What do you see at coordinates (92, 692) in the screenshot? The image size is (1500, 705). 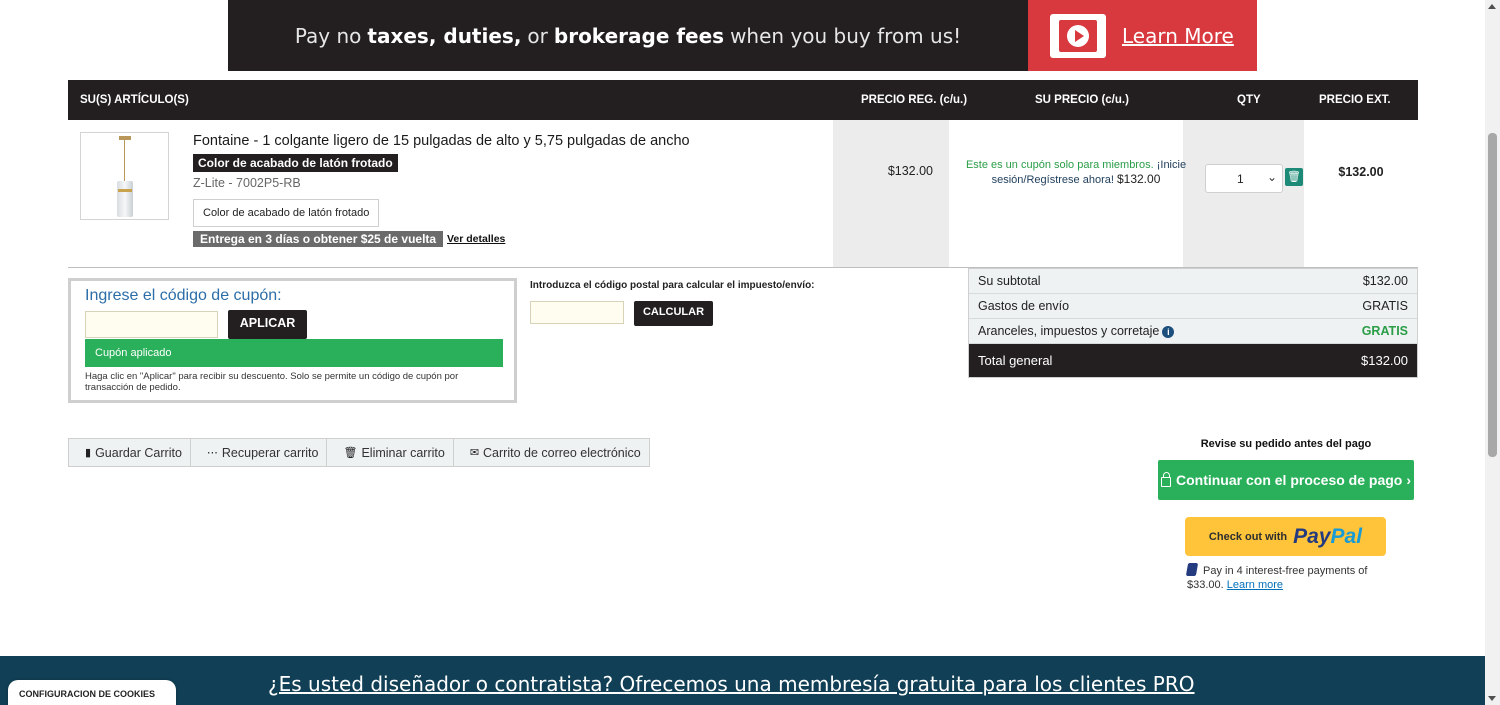 I see `cookie-settings-button: CONFIGURACION DE COOKIES` at bounding box center [92, 692].